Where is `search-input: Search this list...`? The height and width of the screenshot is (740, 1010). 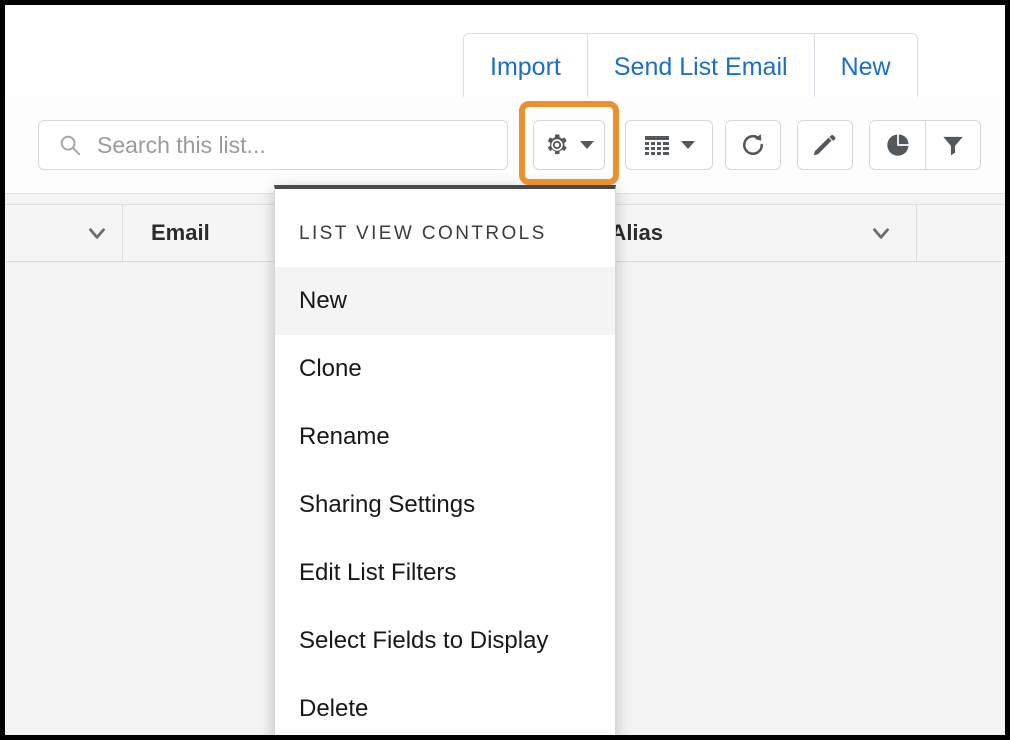 search-input: Search this list... is located at coordinates (273, 145).